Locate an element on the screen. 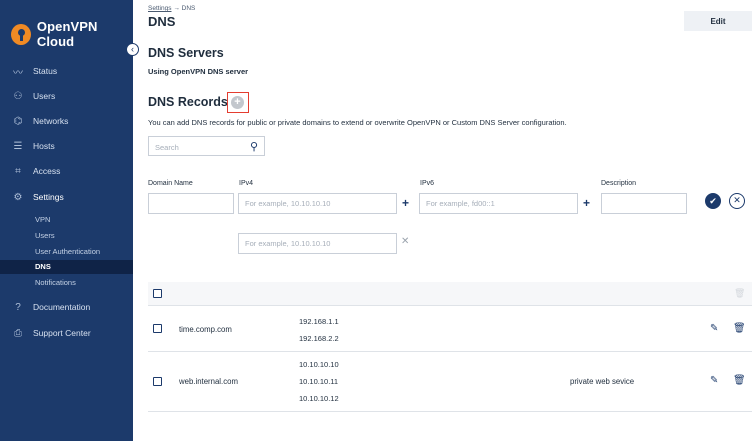 The image size is (752, 441). select-all-checkbox is located at coordinates (157, 293).